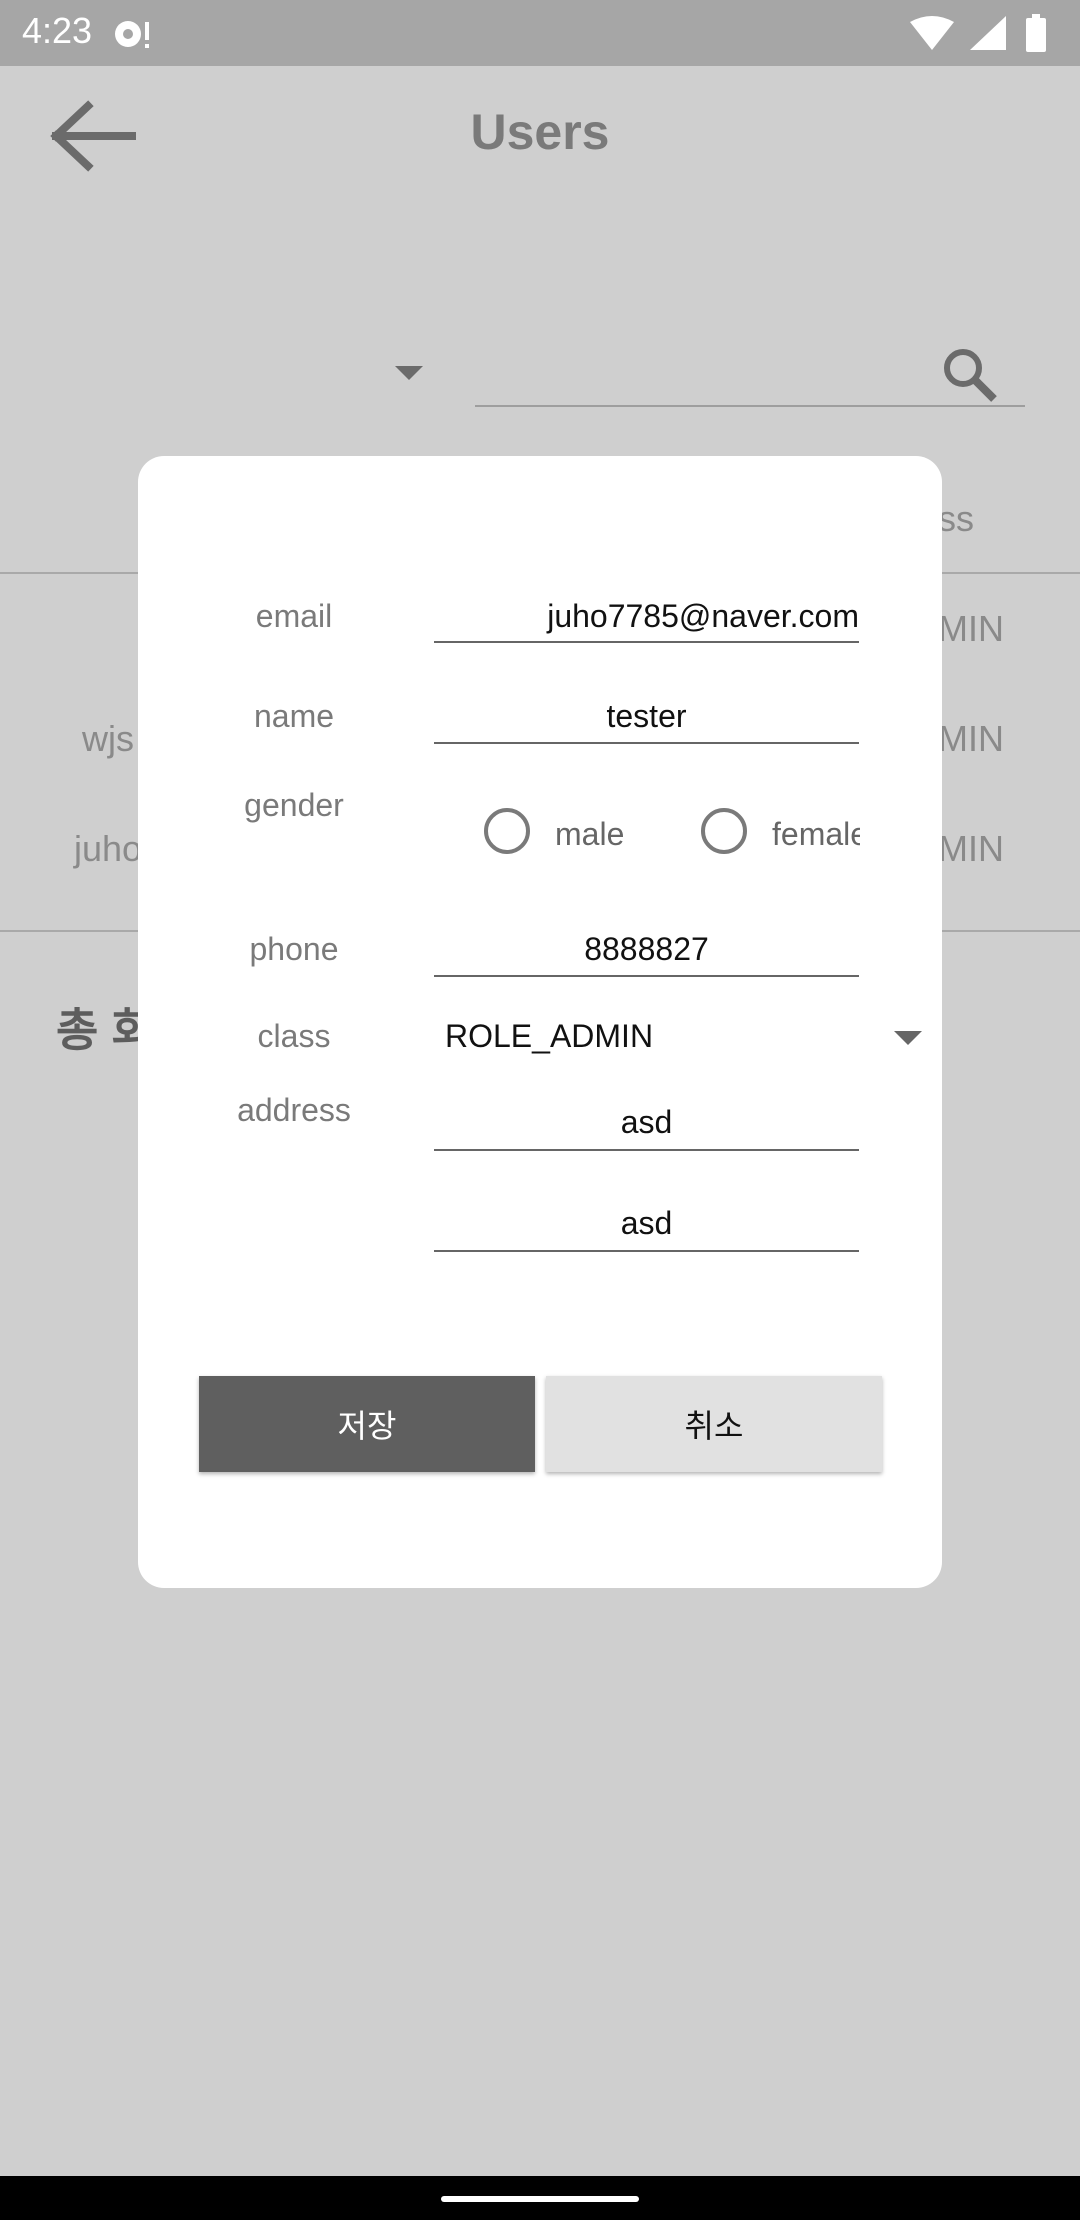 The width and height of the screenshot is (1080, 2220). I want to click on phone-underline, so click(646, 976).